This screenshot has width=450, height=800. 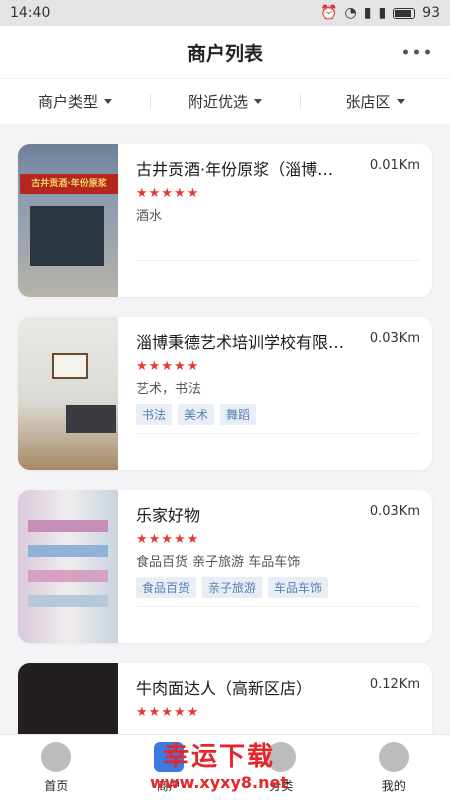 What do you see at coordinates (431, 13) in the screenshot?
I see `battery-level: 93` at bounding box center [431, 13].